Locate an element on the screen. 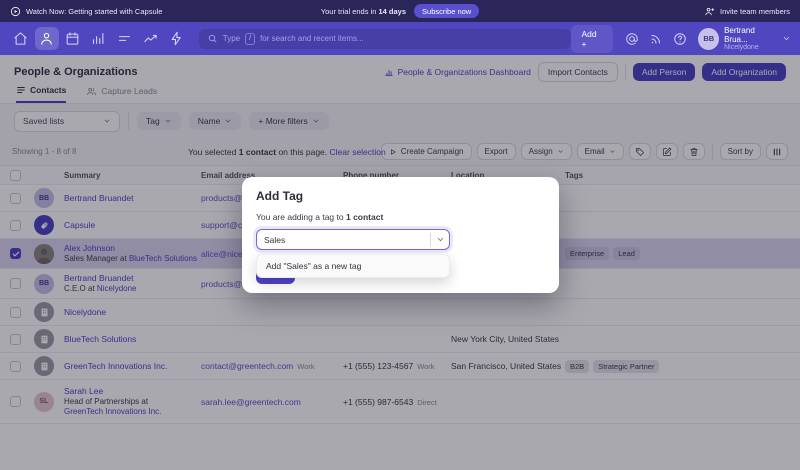  tag-combobox is located at coordinates (353, 239).